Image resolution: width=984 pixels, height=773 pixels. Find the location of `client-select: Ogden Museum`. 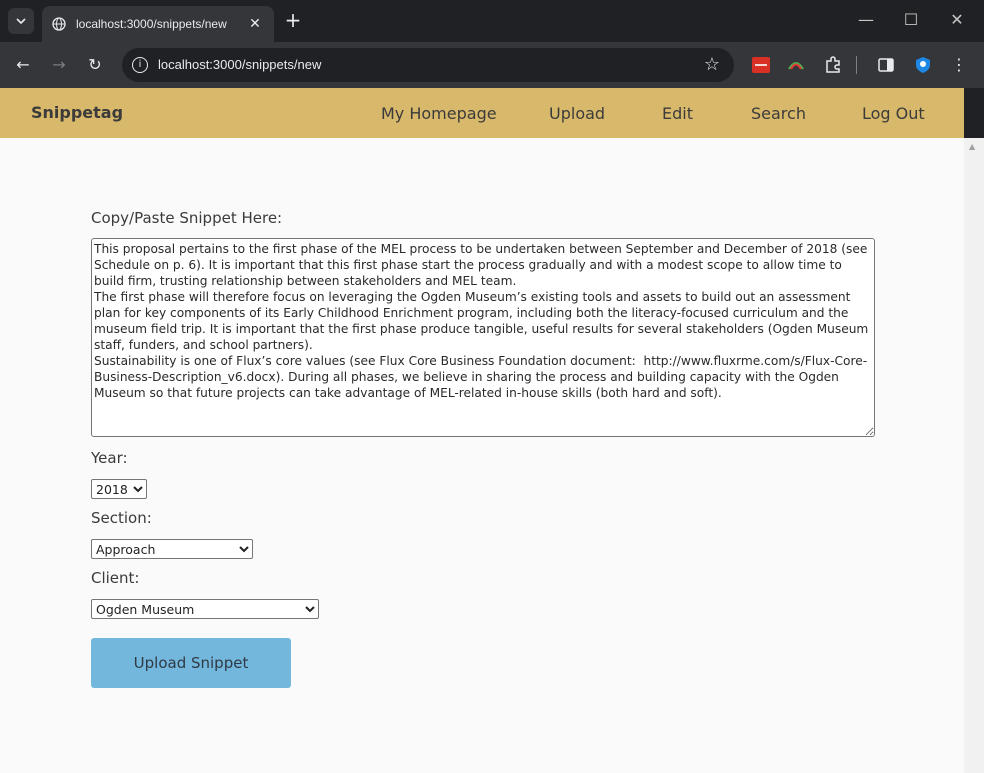

client-select: Ogden Museum is located at coordinates (205, 609).